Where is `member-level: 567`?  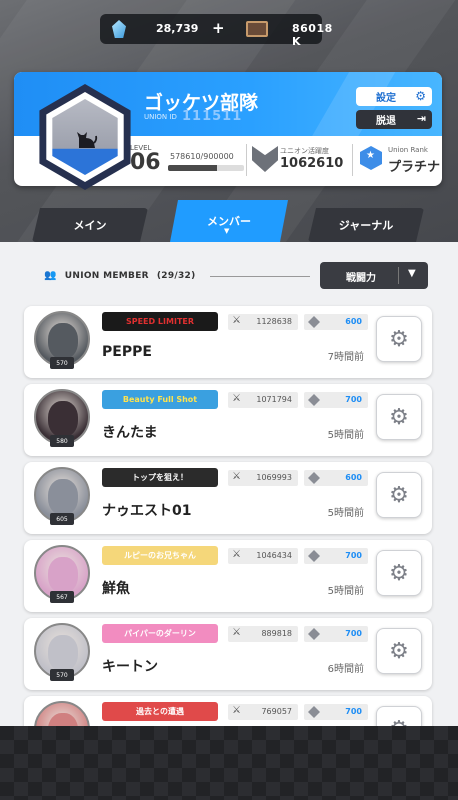
member-level: 567 is located at coordinates (62, 597).